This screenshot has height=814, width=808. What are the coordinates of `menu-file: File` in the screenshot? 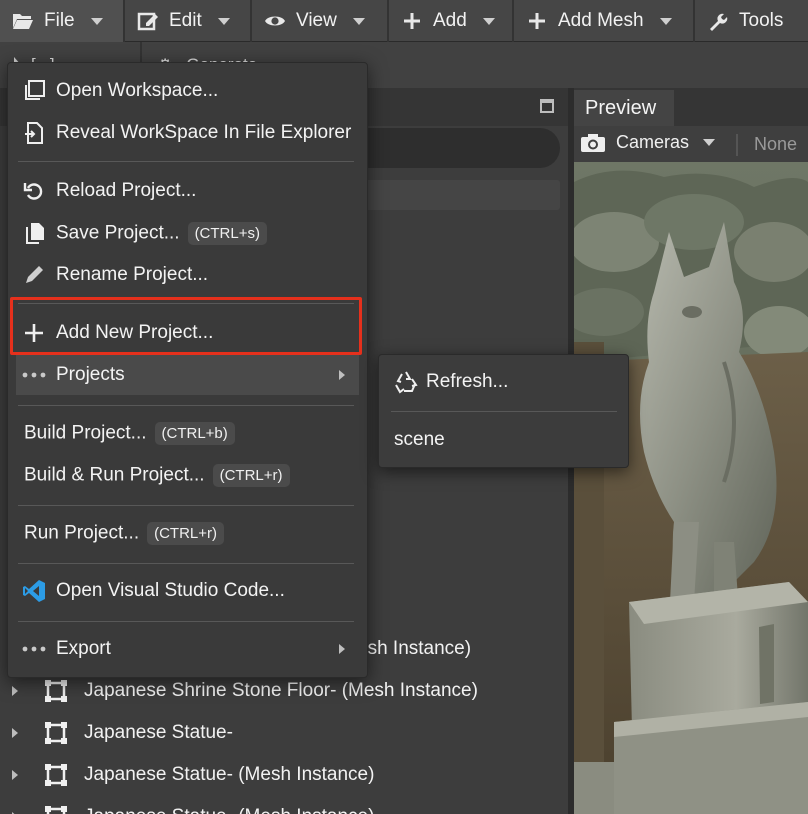 It's located at (62, 21).